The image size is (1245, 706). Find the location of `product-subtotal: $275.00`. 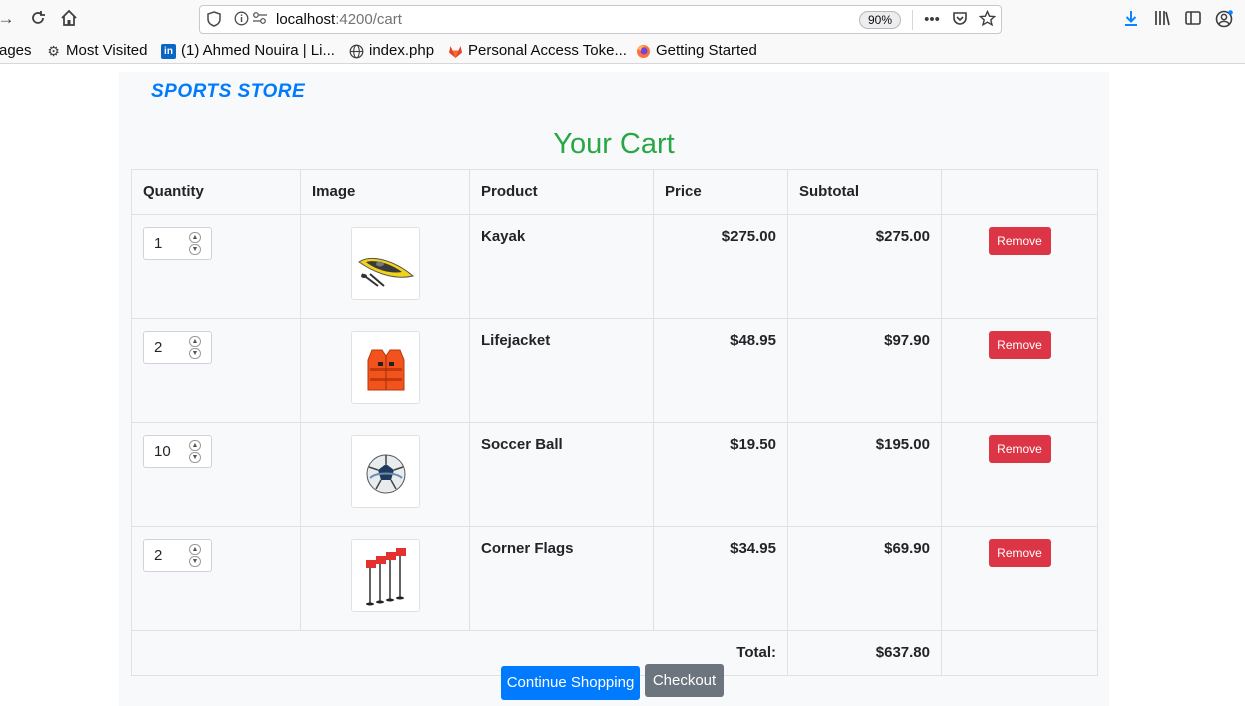

product-subtotal: $275.00 is located at coordinates (864, 266).